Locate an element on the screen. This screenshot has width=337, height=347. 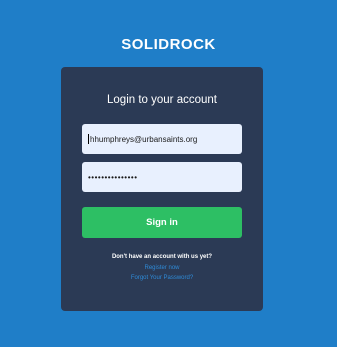
forgot-password-link: Forgot Your Password? is located at coordinates (162, 278).